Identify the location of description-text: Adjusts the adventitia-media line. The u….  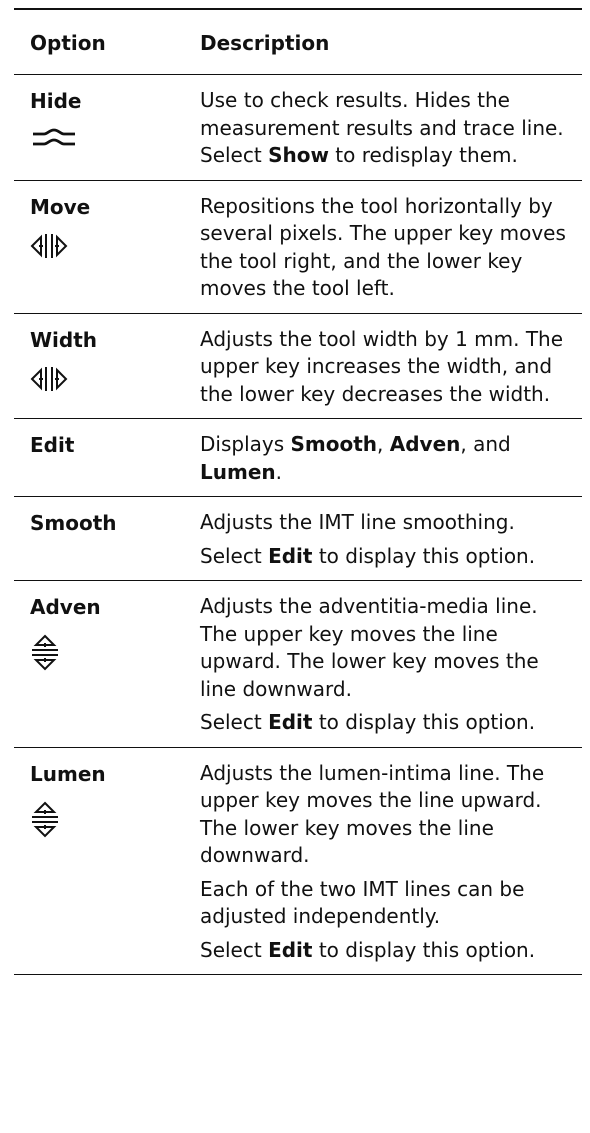
(369, 647).